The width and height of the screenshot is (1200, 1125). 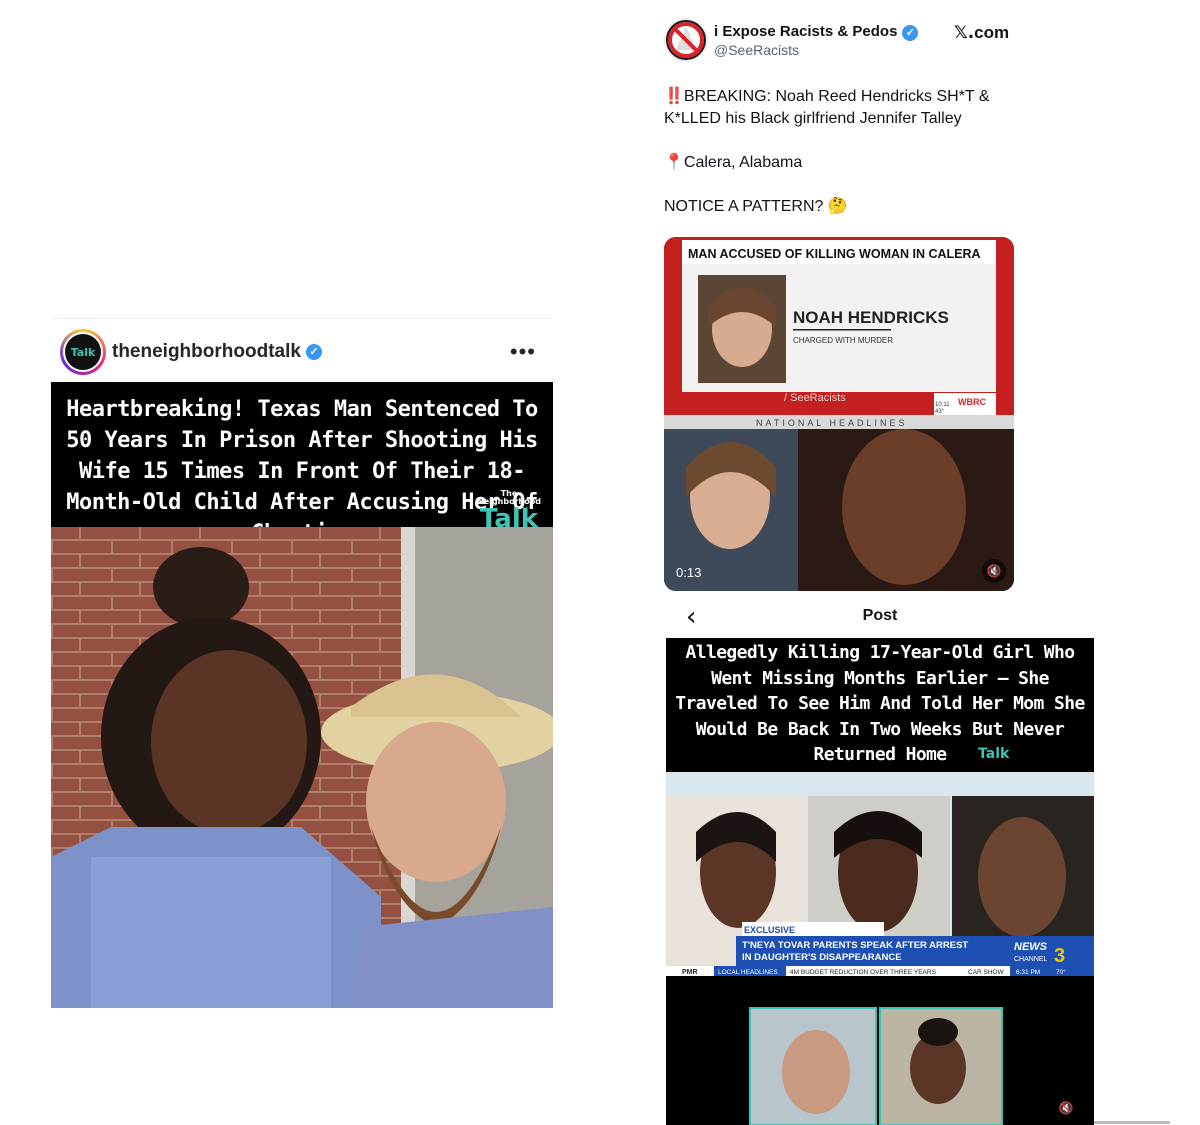 I want to click on x-brand: 𝕏.com, so click(x=981, y=33).